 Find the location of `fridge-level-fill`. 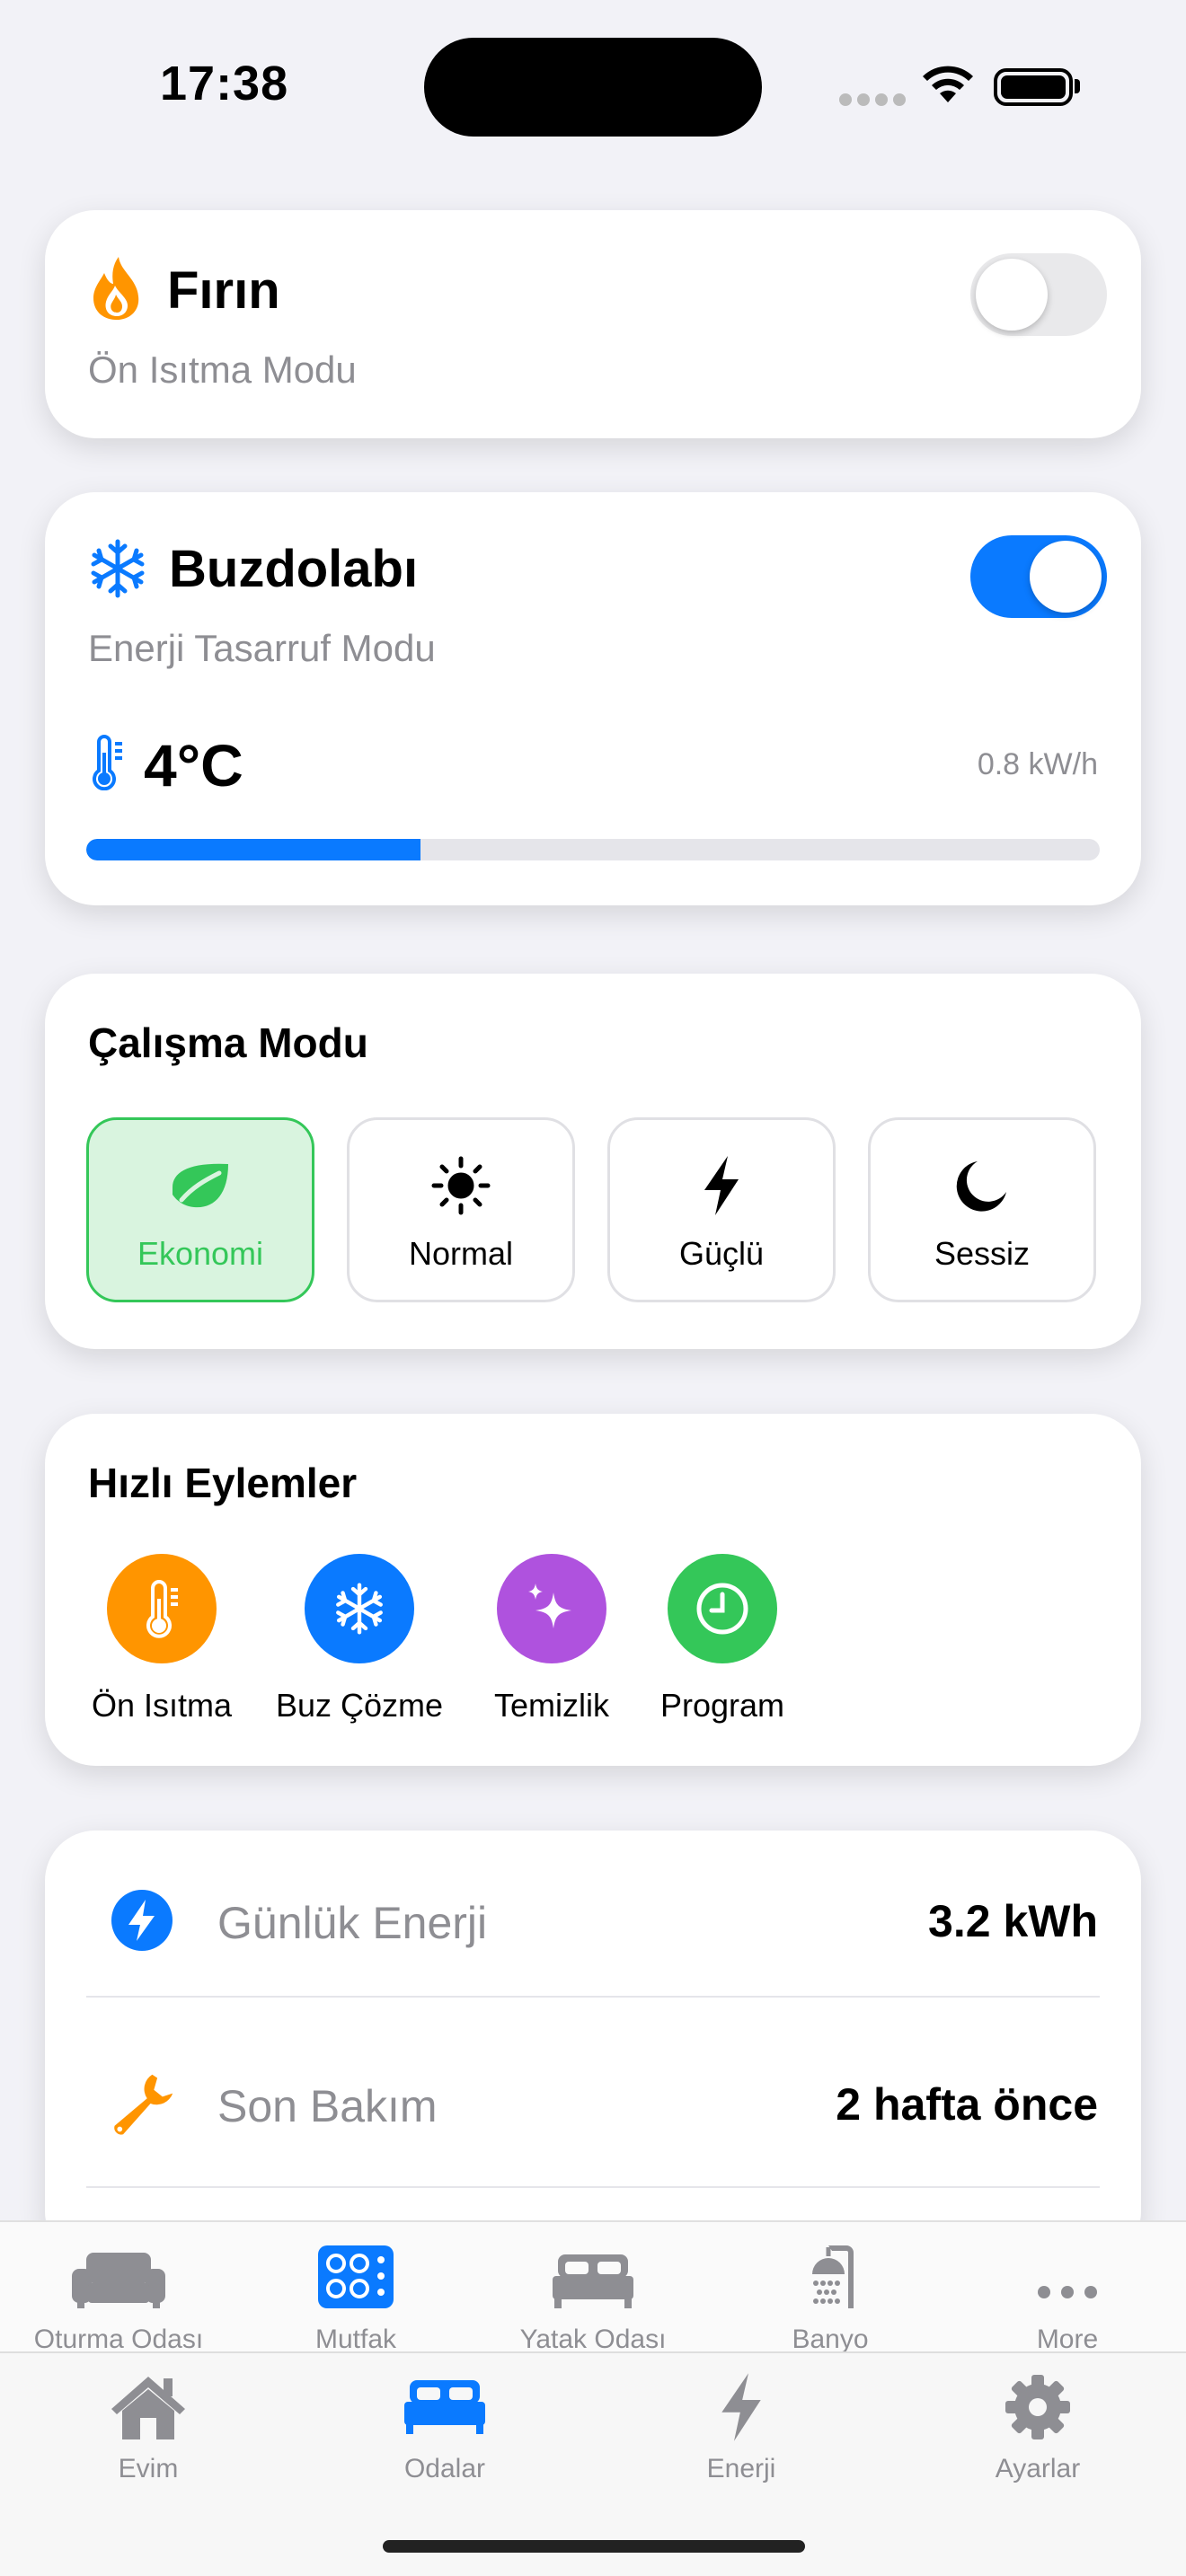

fridge-level-fill is located at coordinates (253, 849).